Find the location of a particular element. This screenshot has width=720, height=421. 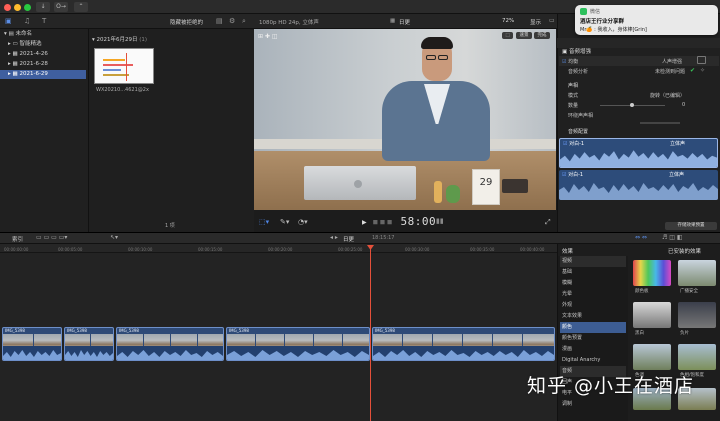

notification-banner: 微信 酒店王行业分享群 Mr🍊 : 我收入，身体棒[Grin] is located at coordinates (646, 20).